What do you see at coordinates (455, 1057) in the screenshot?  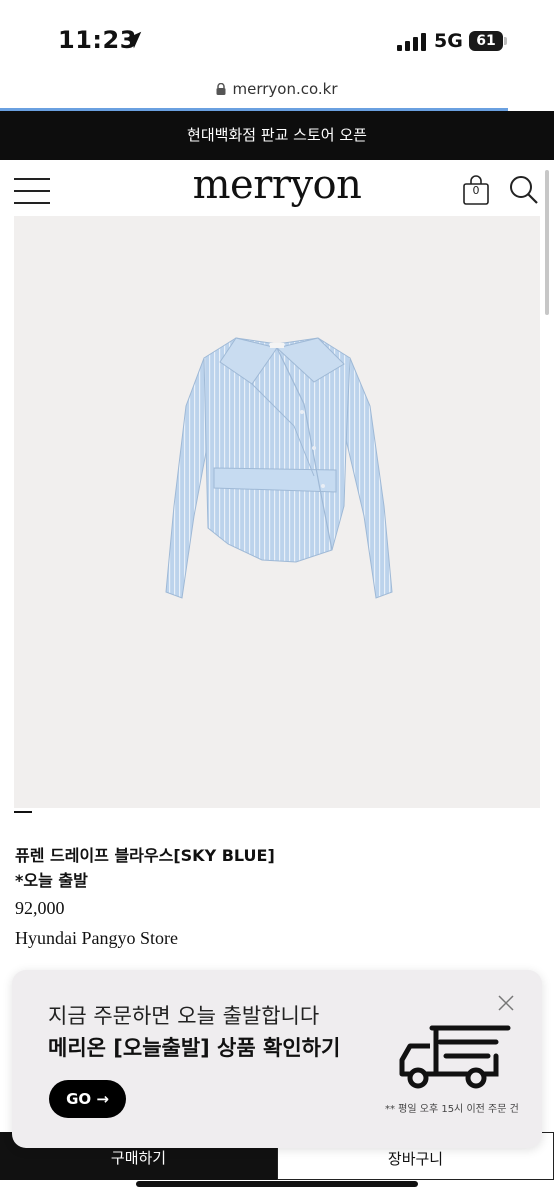 I see `delivery-truck-icon` at bounding box center [455, 1057].